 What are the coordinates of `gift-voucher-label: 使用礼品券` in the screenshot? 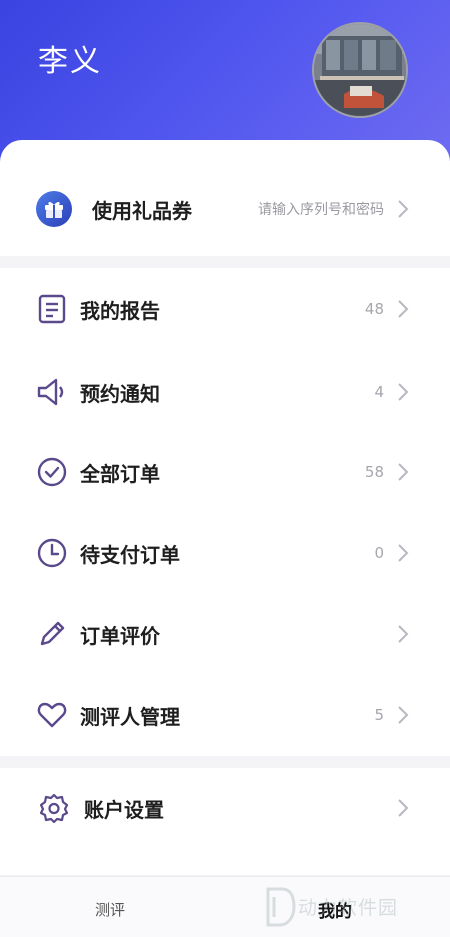 It's located at (142, 210).